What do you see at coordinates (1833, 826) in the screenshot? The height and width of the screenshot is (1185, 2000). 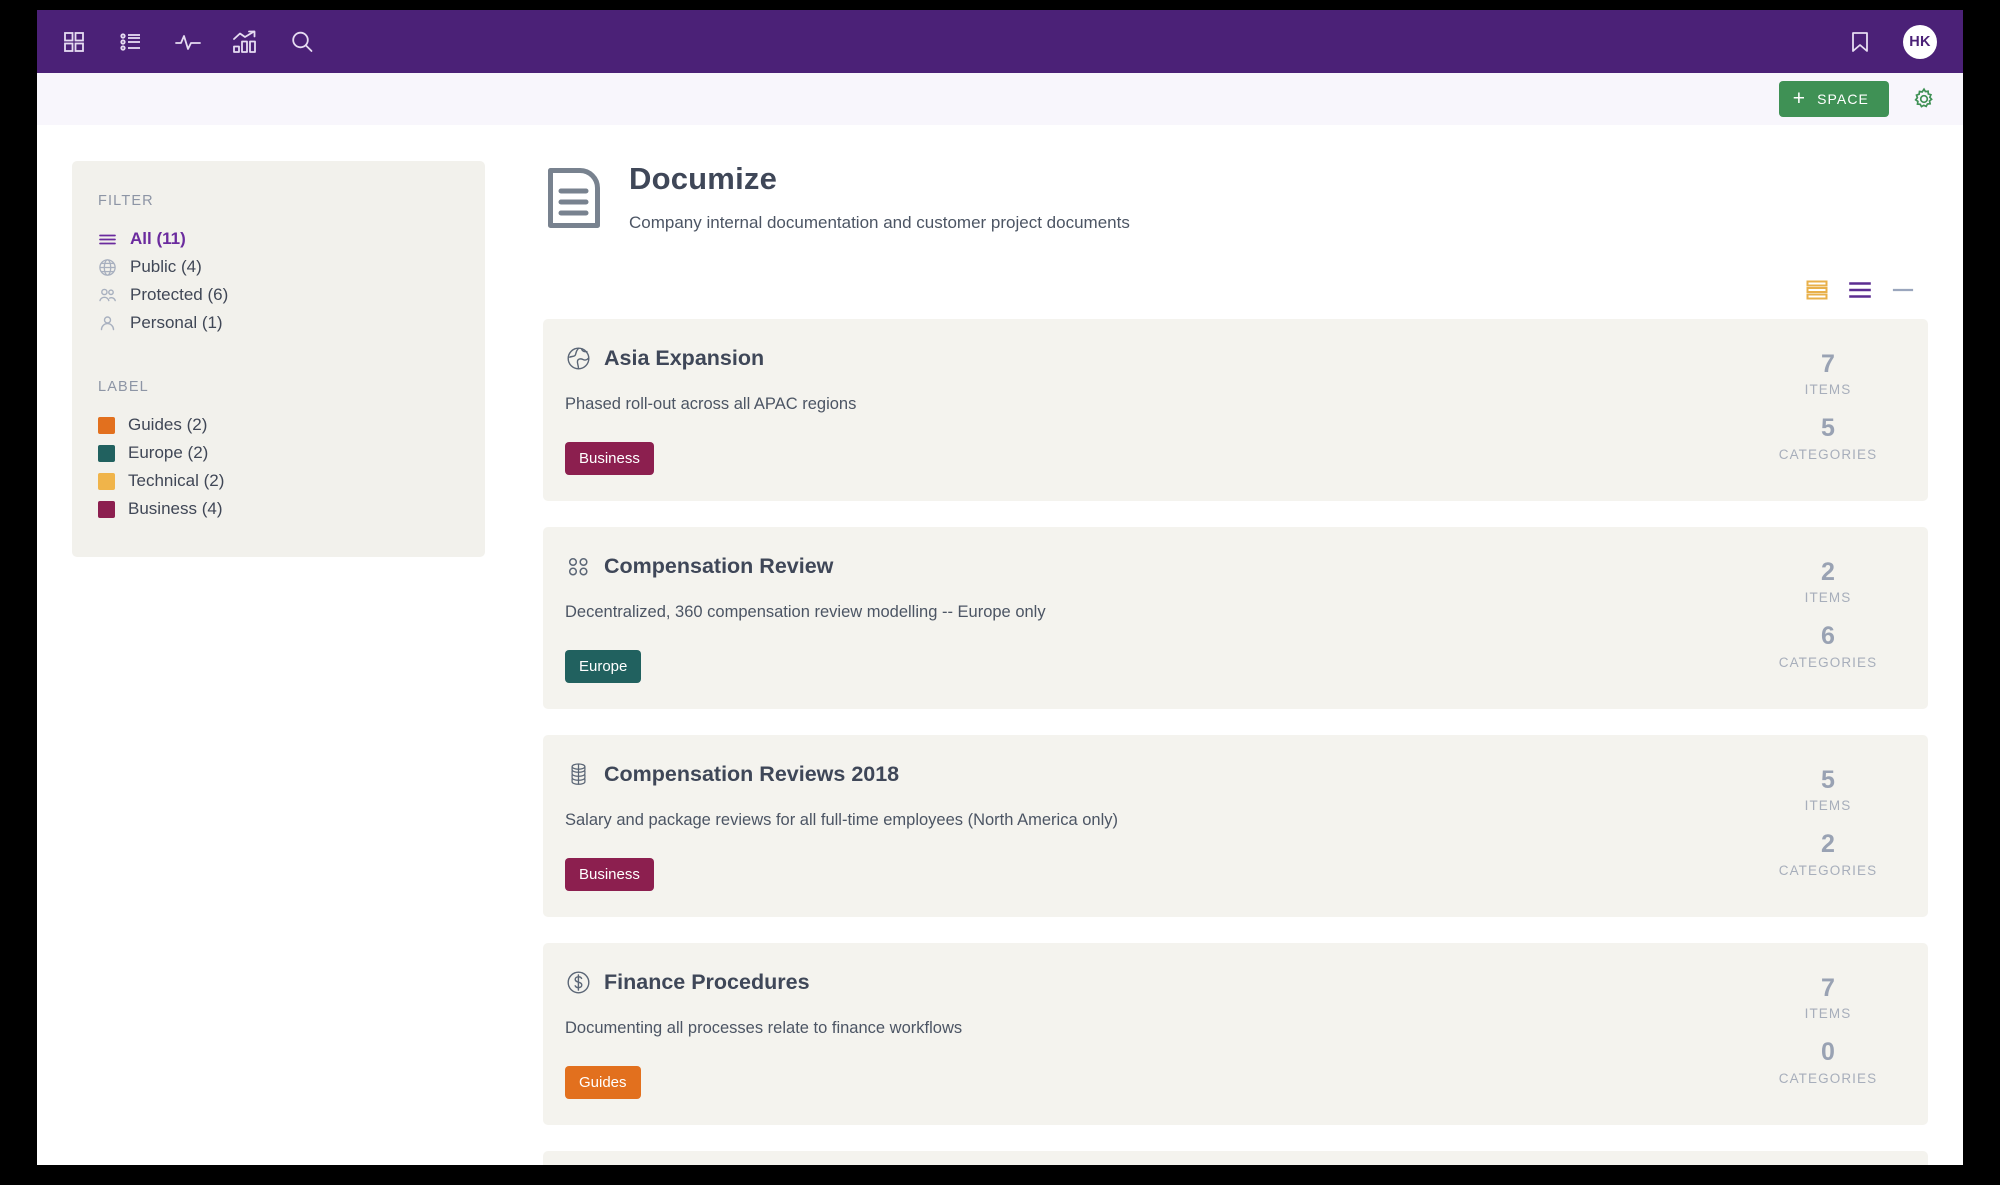 I see `card-stats: 5 ITEMS 2 CATEGORIES` at bounding box center [1833, 826].